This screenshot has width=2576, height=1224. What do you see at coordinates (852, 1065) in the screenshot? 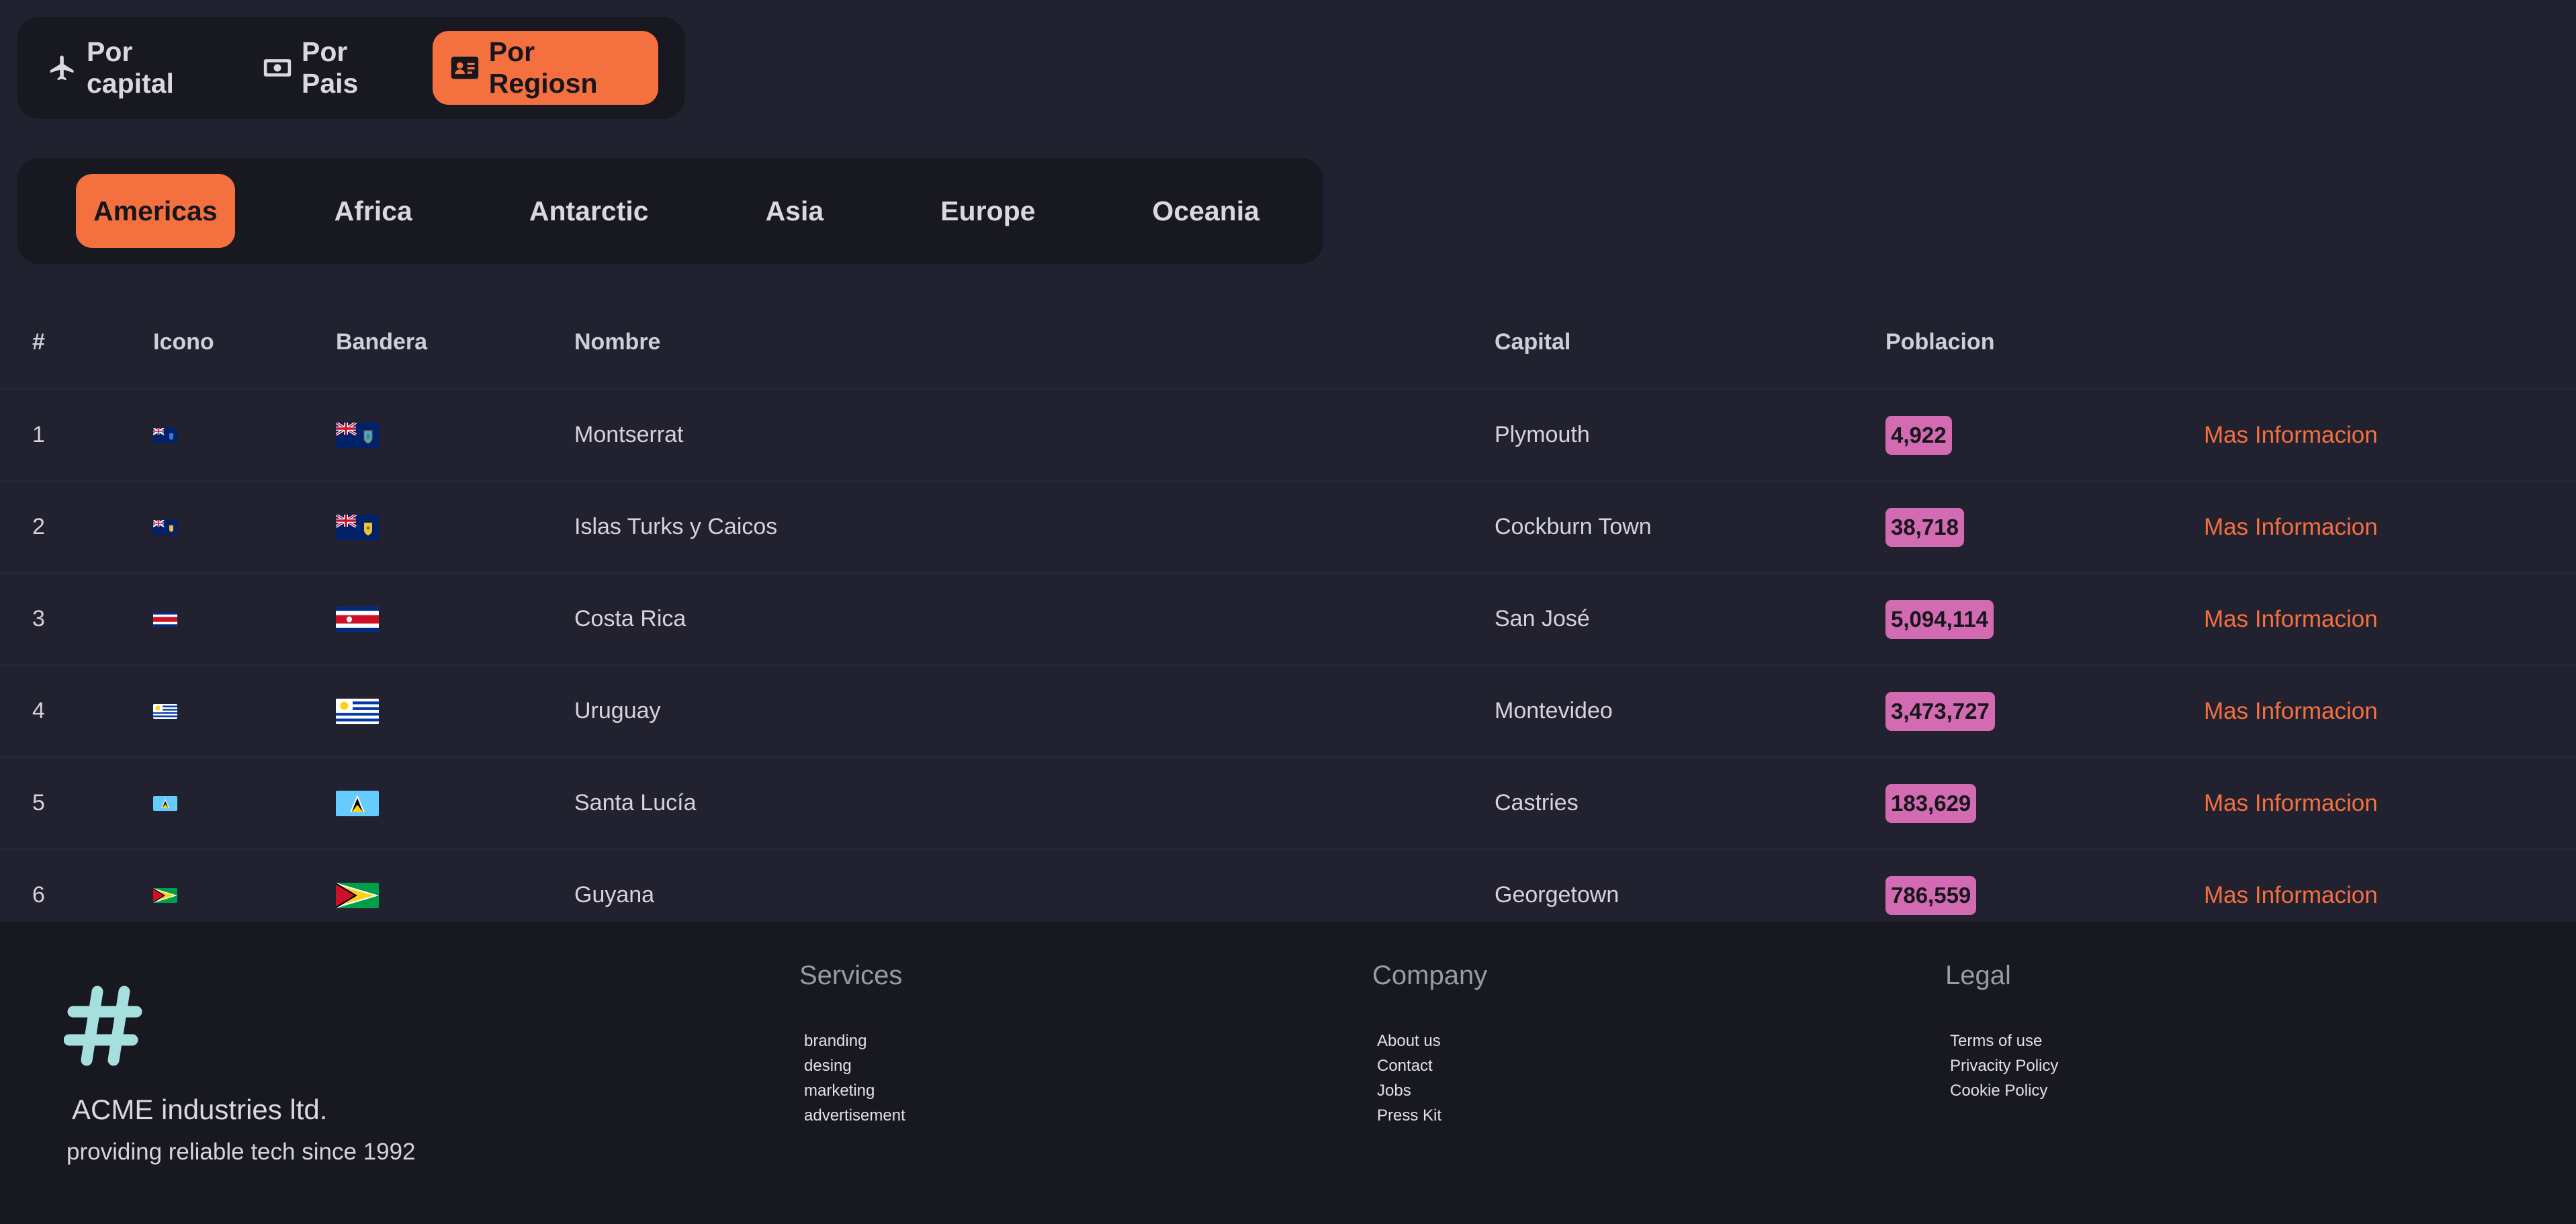
I see `footer-link: desing` at bounding box center [852, 1065].